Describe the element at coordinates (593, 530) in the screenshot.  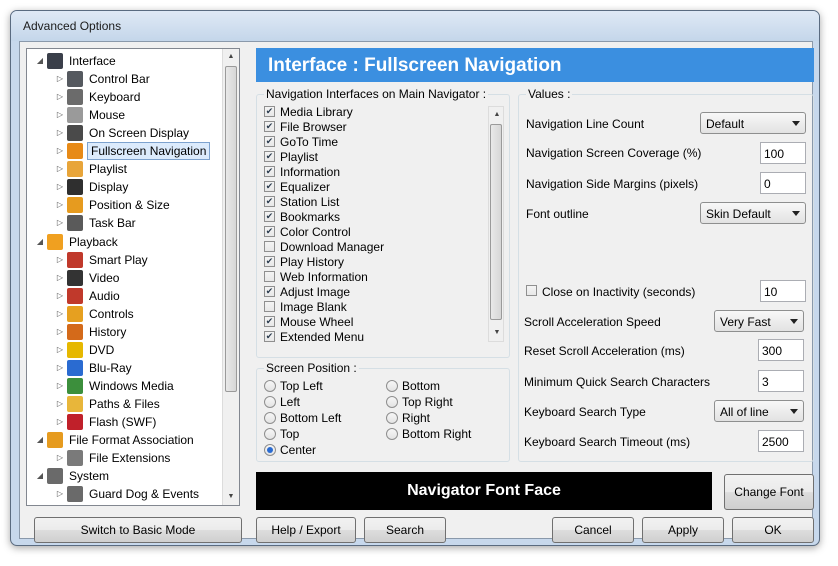
I see `cancel-button: Cancel` at that location.